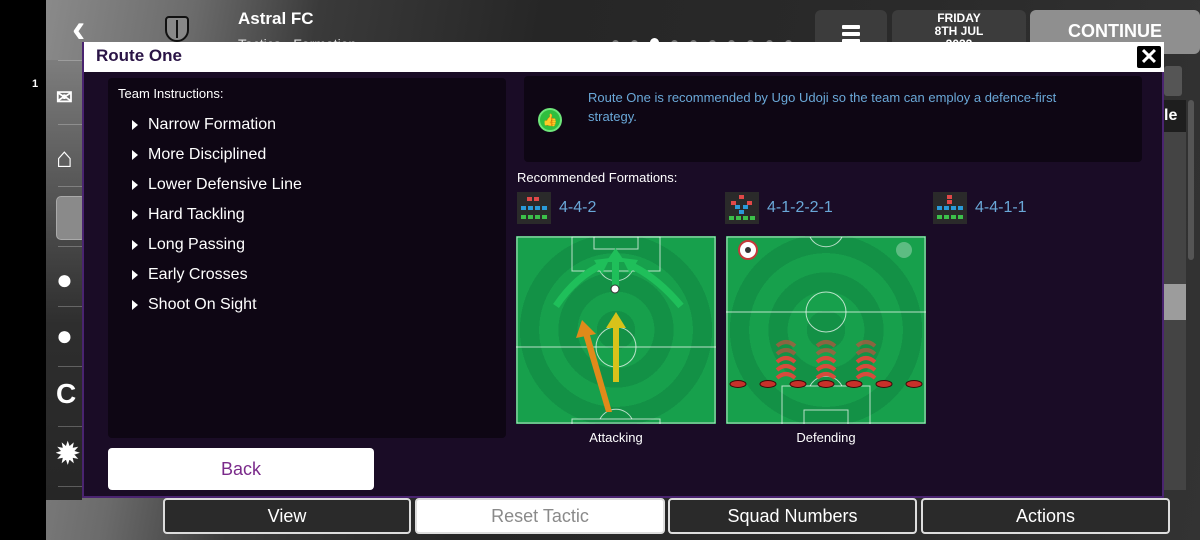  I want to click on instruction-item: Shoot On Sight, so click(217, 305).